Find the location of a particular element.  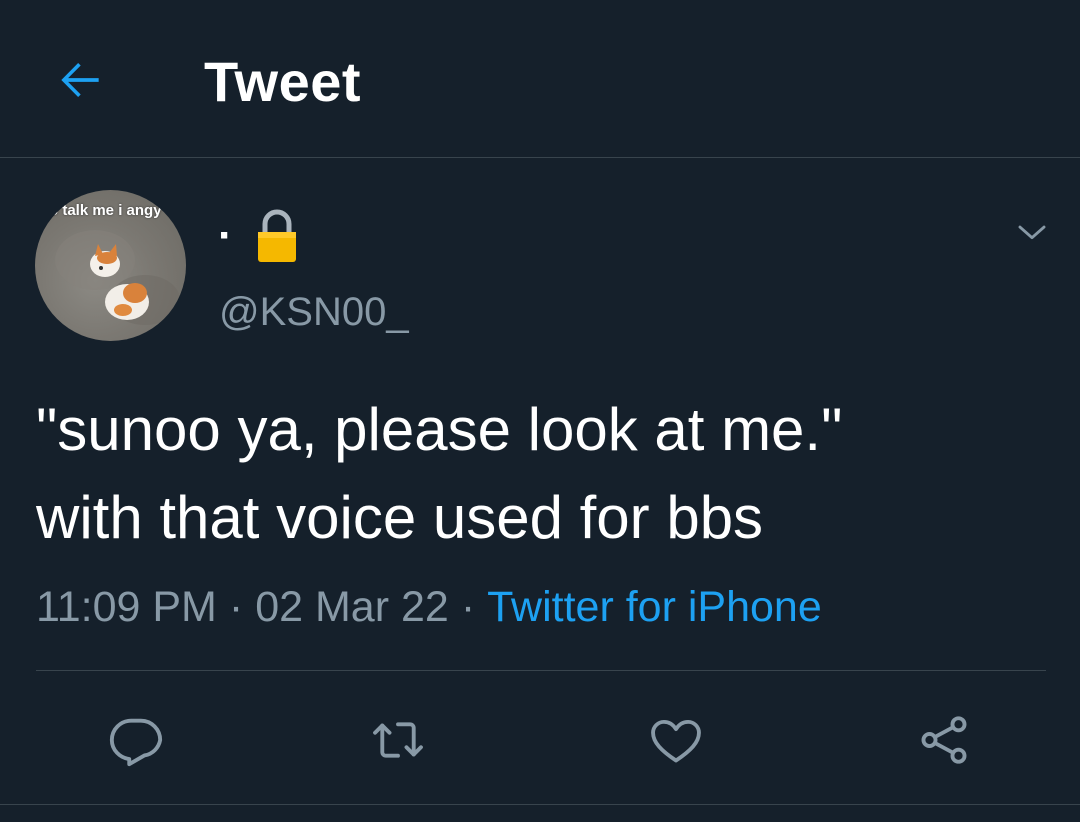

heart-icon is located at coordinates (676, 741).